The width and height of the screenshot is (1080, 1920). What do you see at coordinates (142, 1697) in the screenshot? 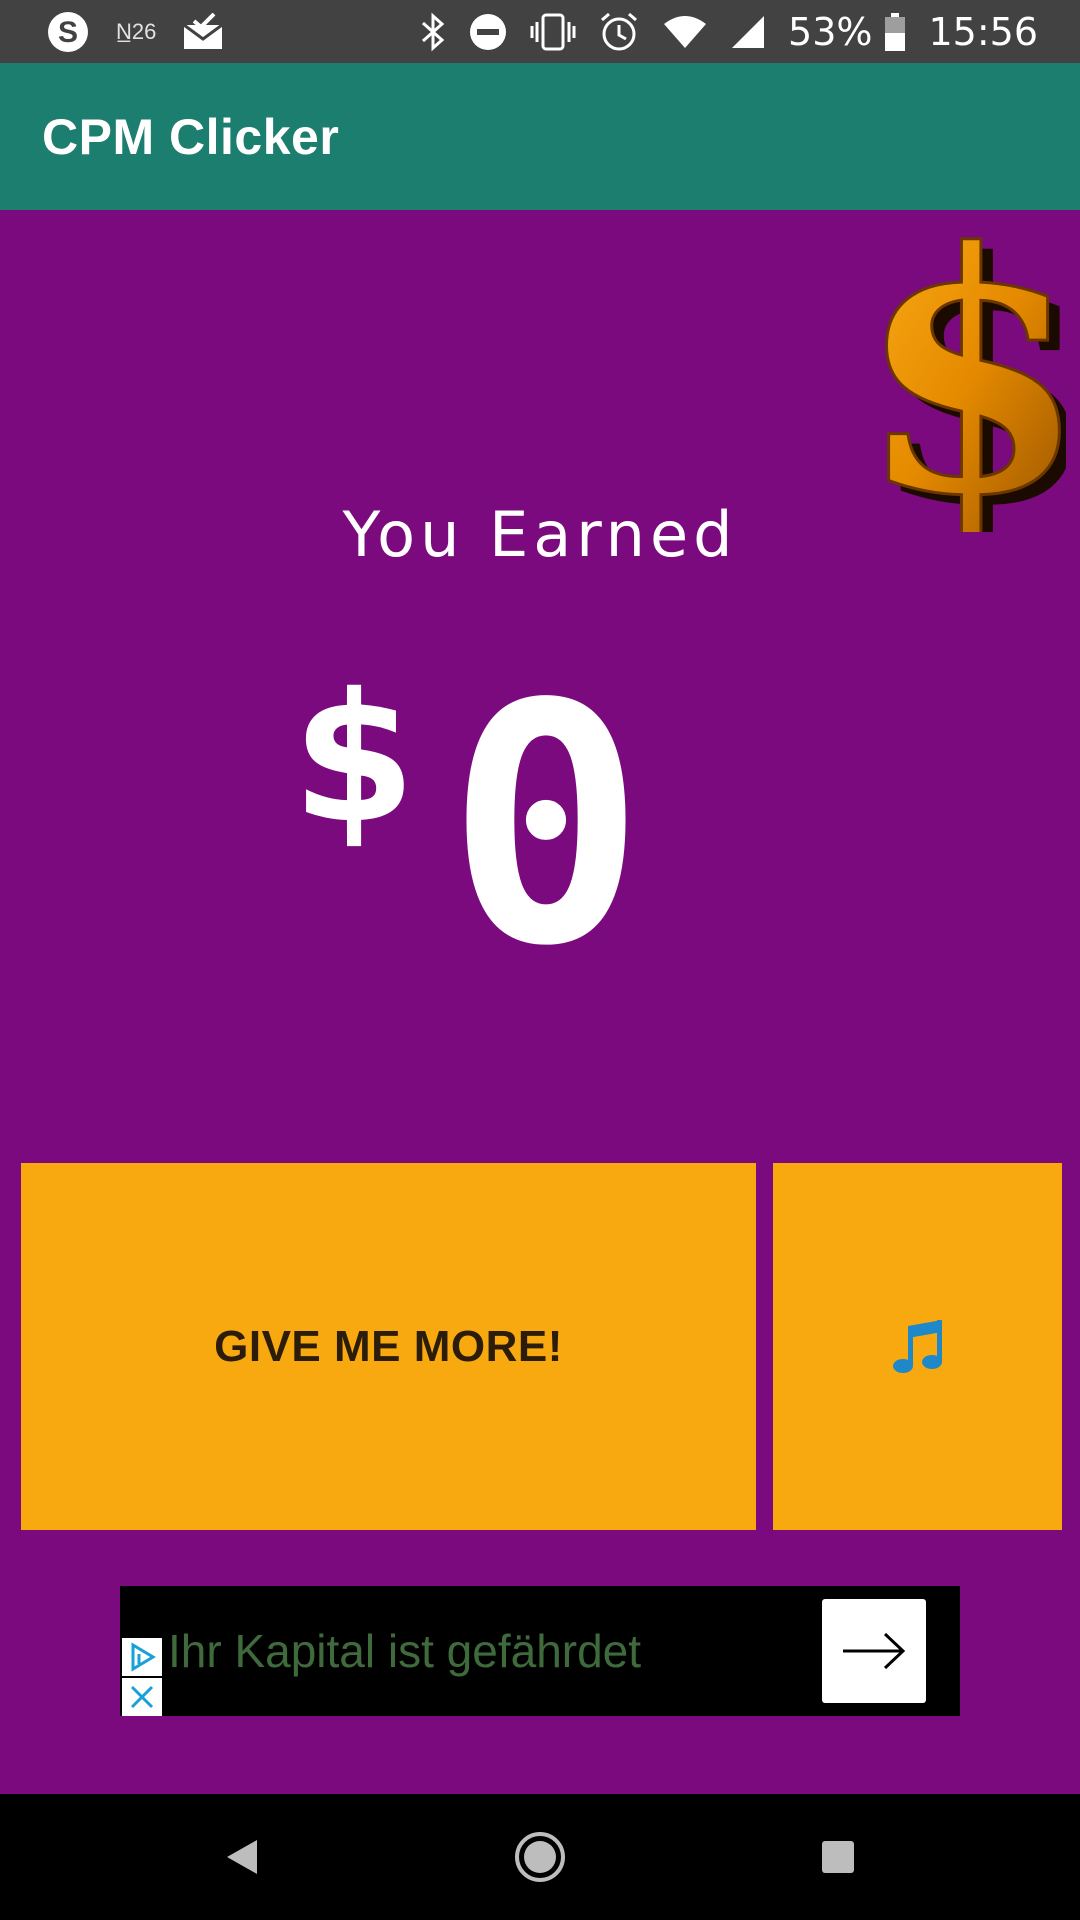
I see `ad-close-icon` at bounding box center [142, 1697].